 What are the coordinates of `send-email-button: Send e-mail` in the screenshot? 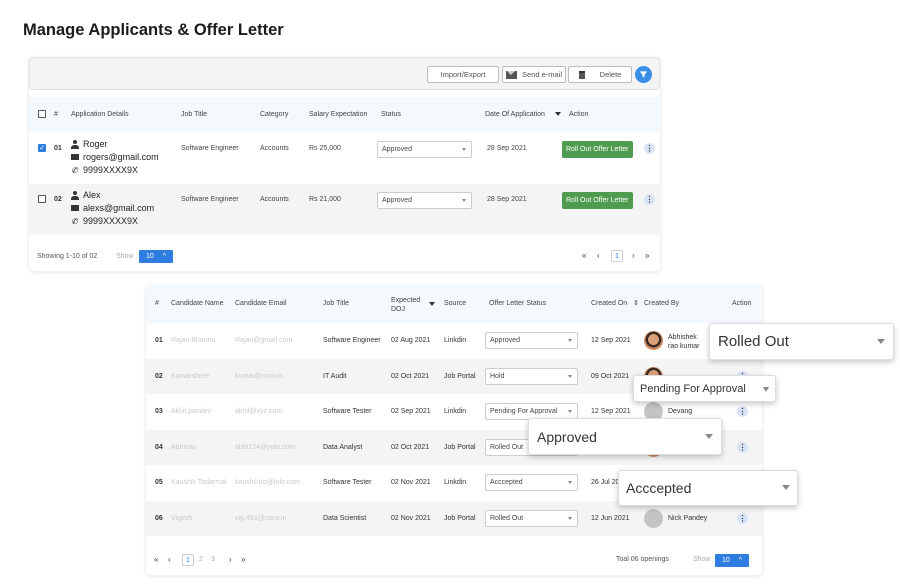 It's located at (534, 74).